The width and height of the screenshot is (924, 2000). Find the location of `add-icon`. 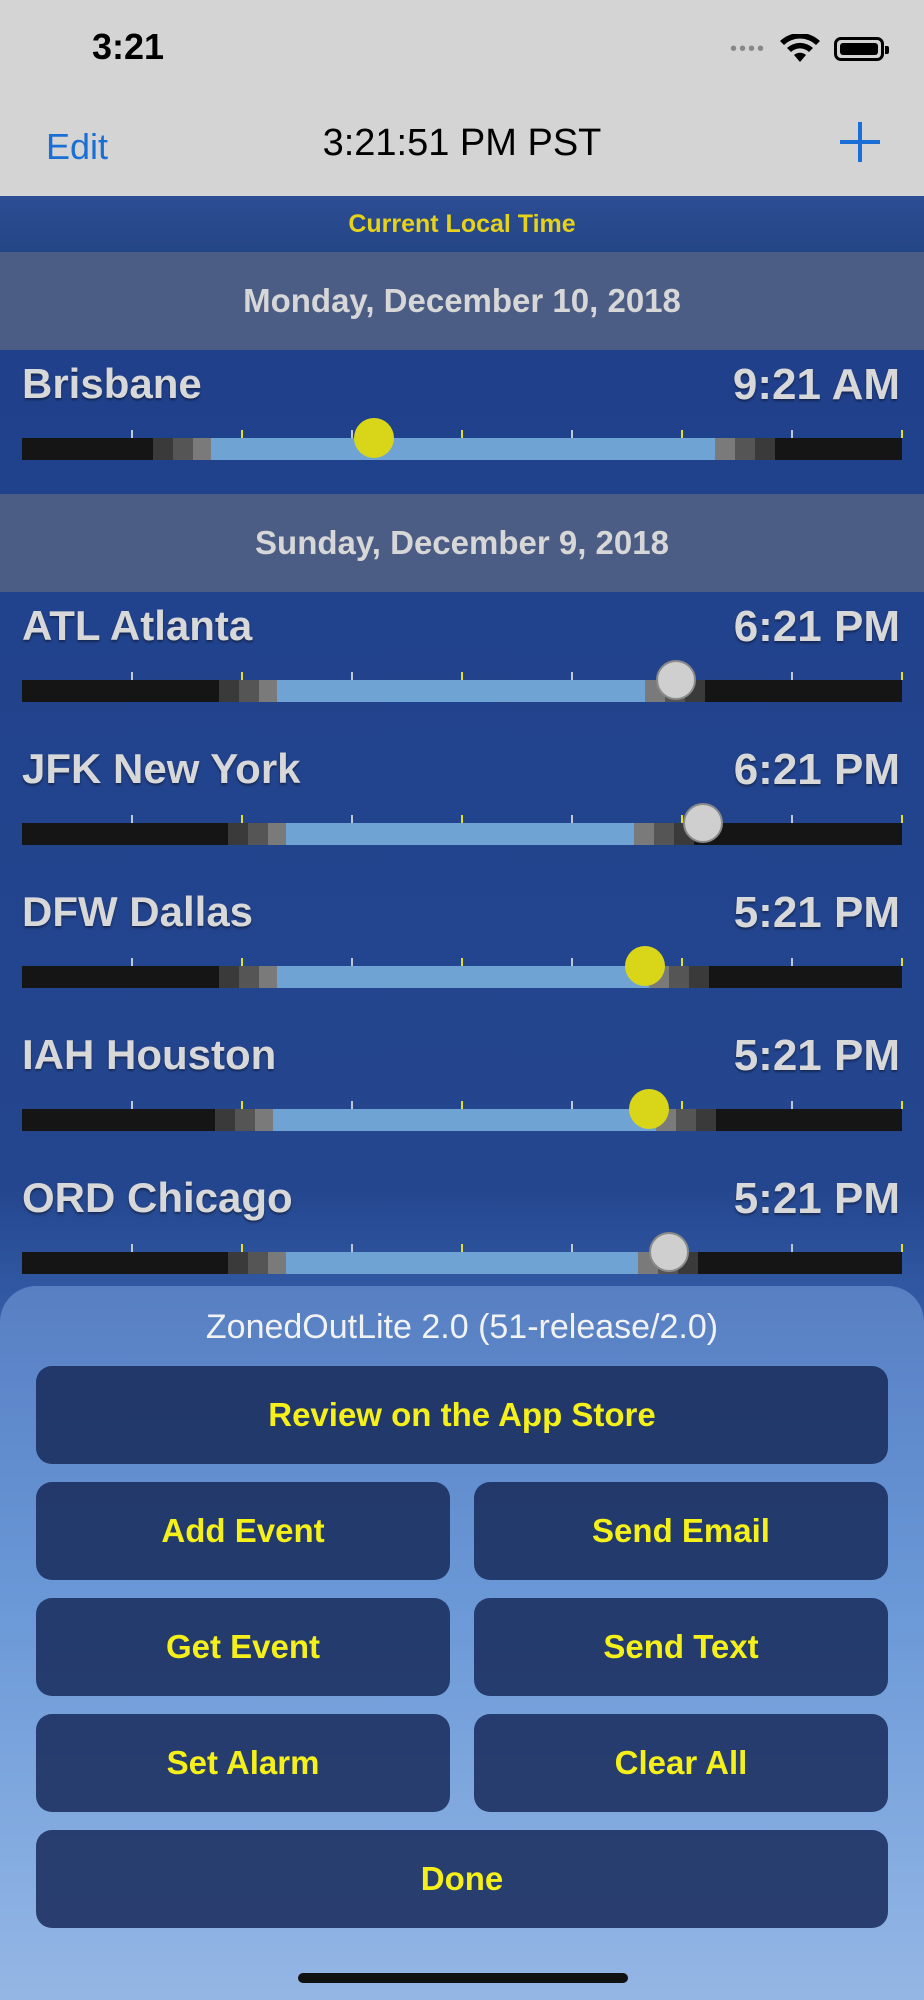

add-icon is located at coordinates (860, 142).